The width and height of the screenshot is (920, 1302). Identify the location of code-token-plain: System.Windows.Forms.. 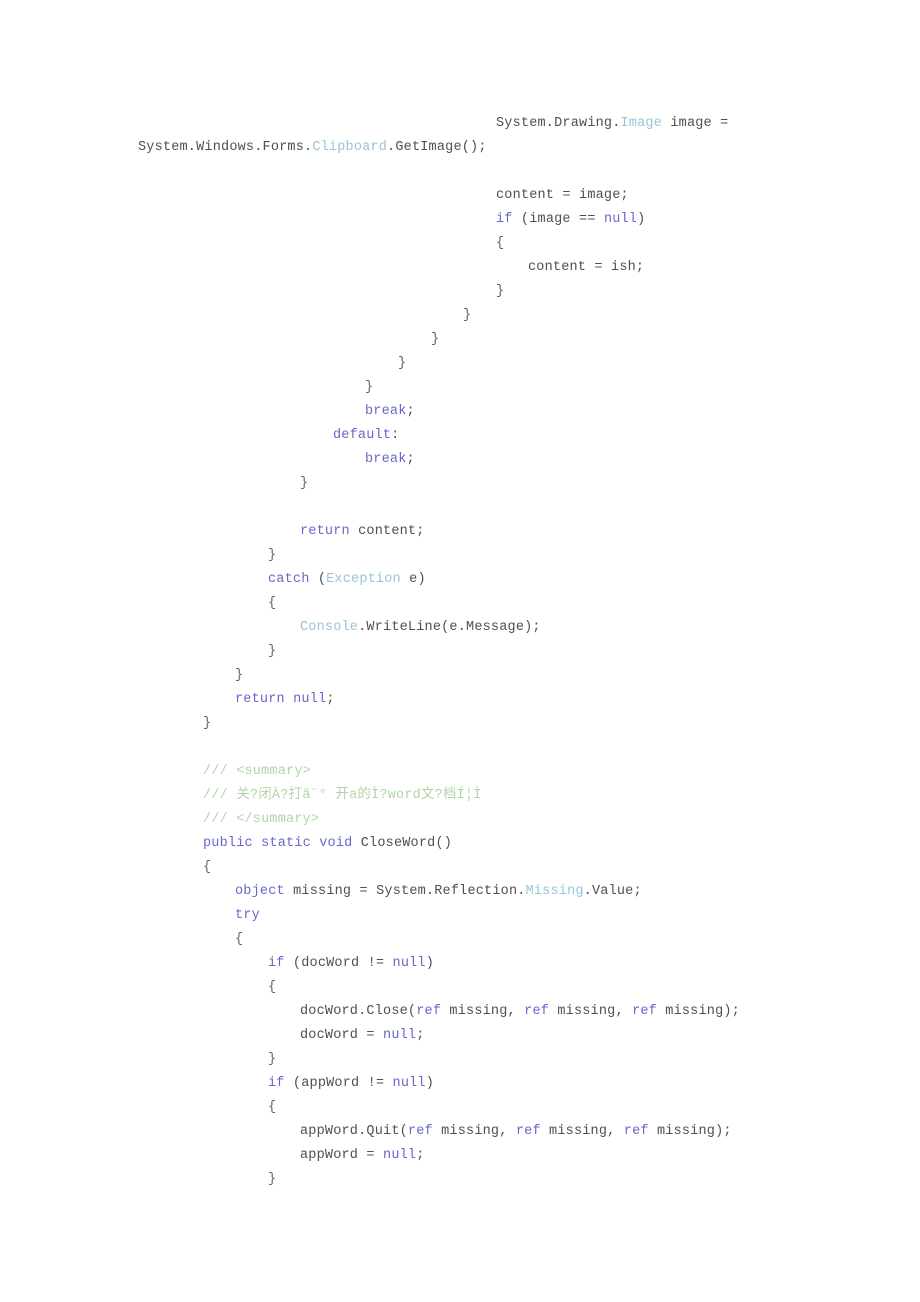
(225, 147).